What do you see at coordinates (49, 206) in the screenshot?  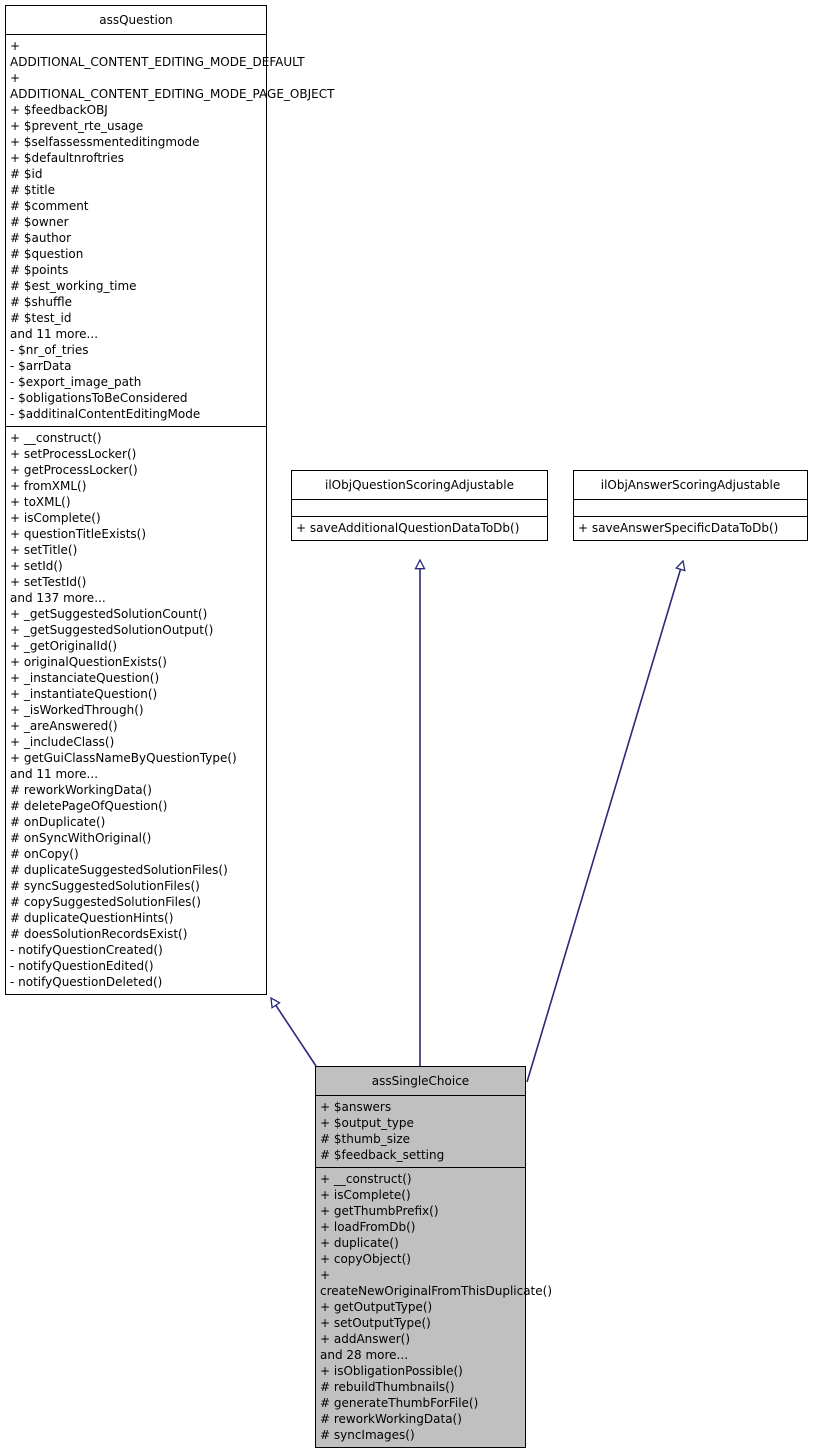 I see `attribute-row: # $comment` at bounding box center [49, 206].